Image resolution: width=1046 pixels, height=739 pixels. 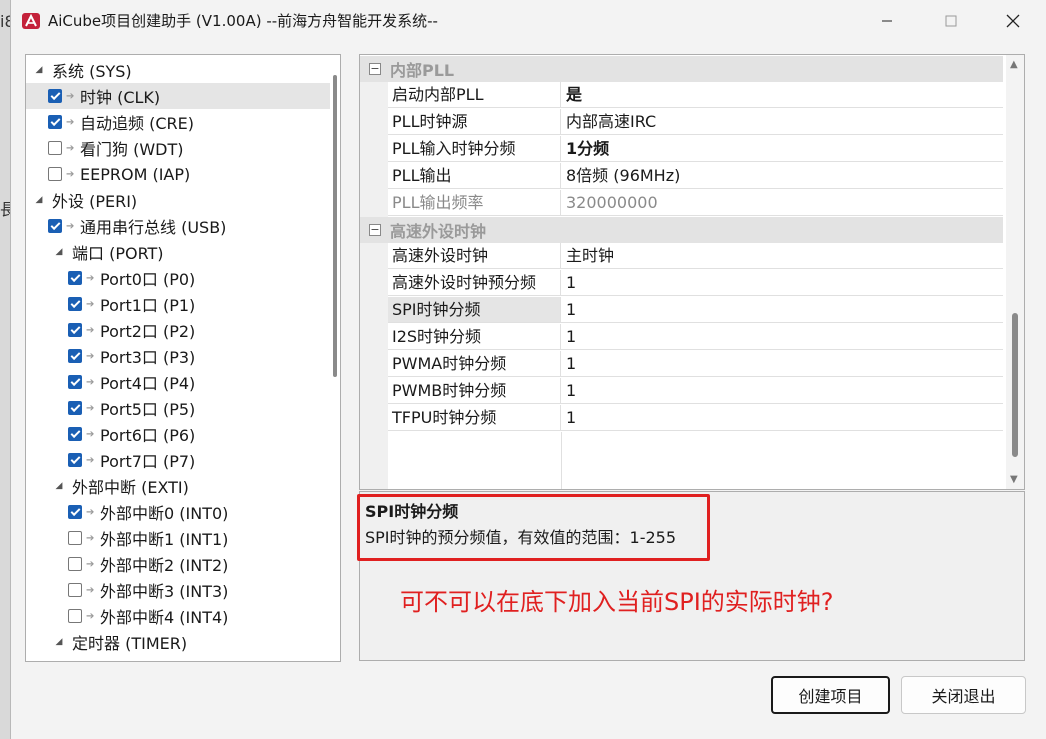 What do you see at coordinates (1014, 479) in the screenshot?
I see `scroll-down-icon: ▼` at bounding box center [1014, 479].